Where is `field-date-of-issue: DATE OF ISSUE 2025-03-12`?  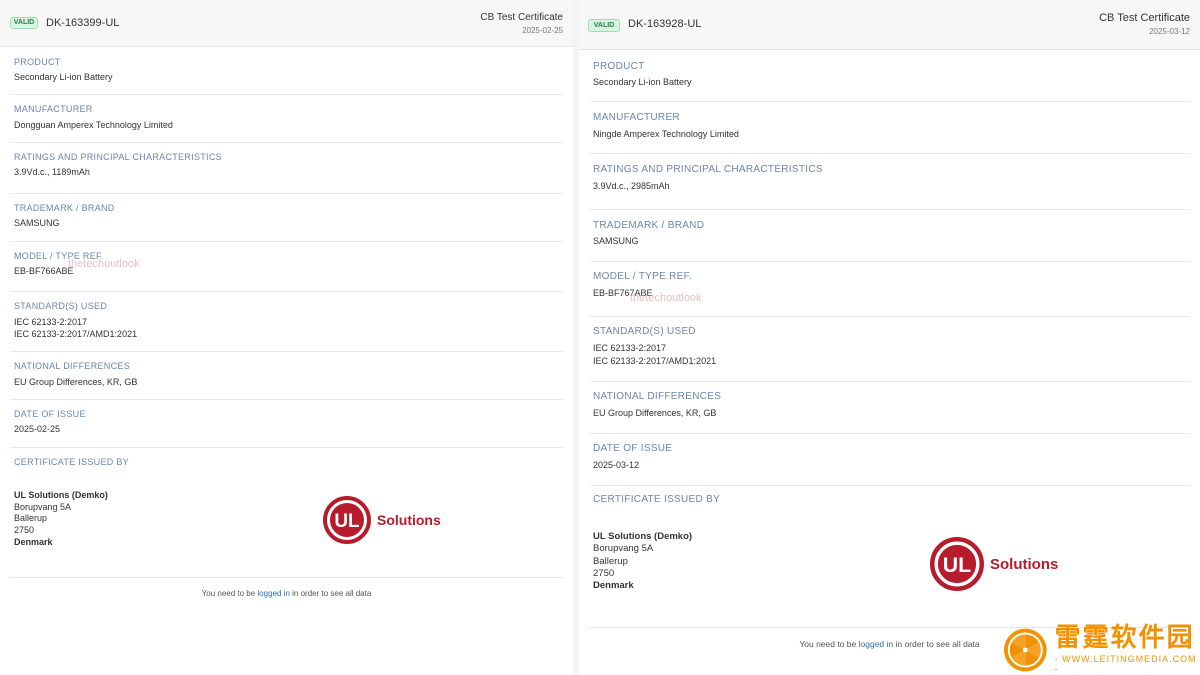
field-date-of-issue: DATE OF ISSUE 2025-03-12 is located at coordinates (889, 460).